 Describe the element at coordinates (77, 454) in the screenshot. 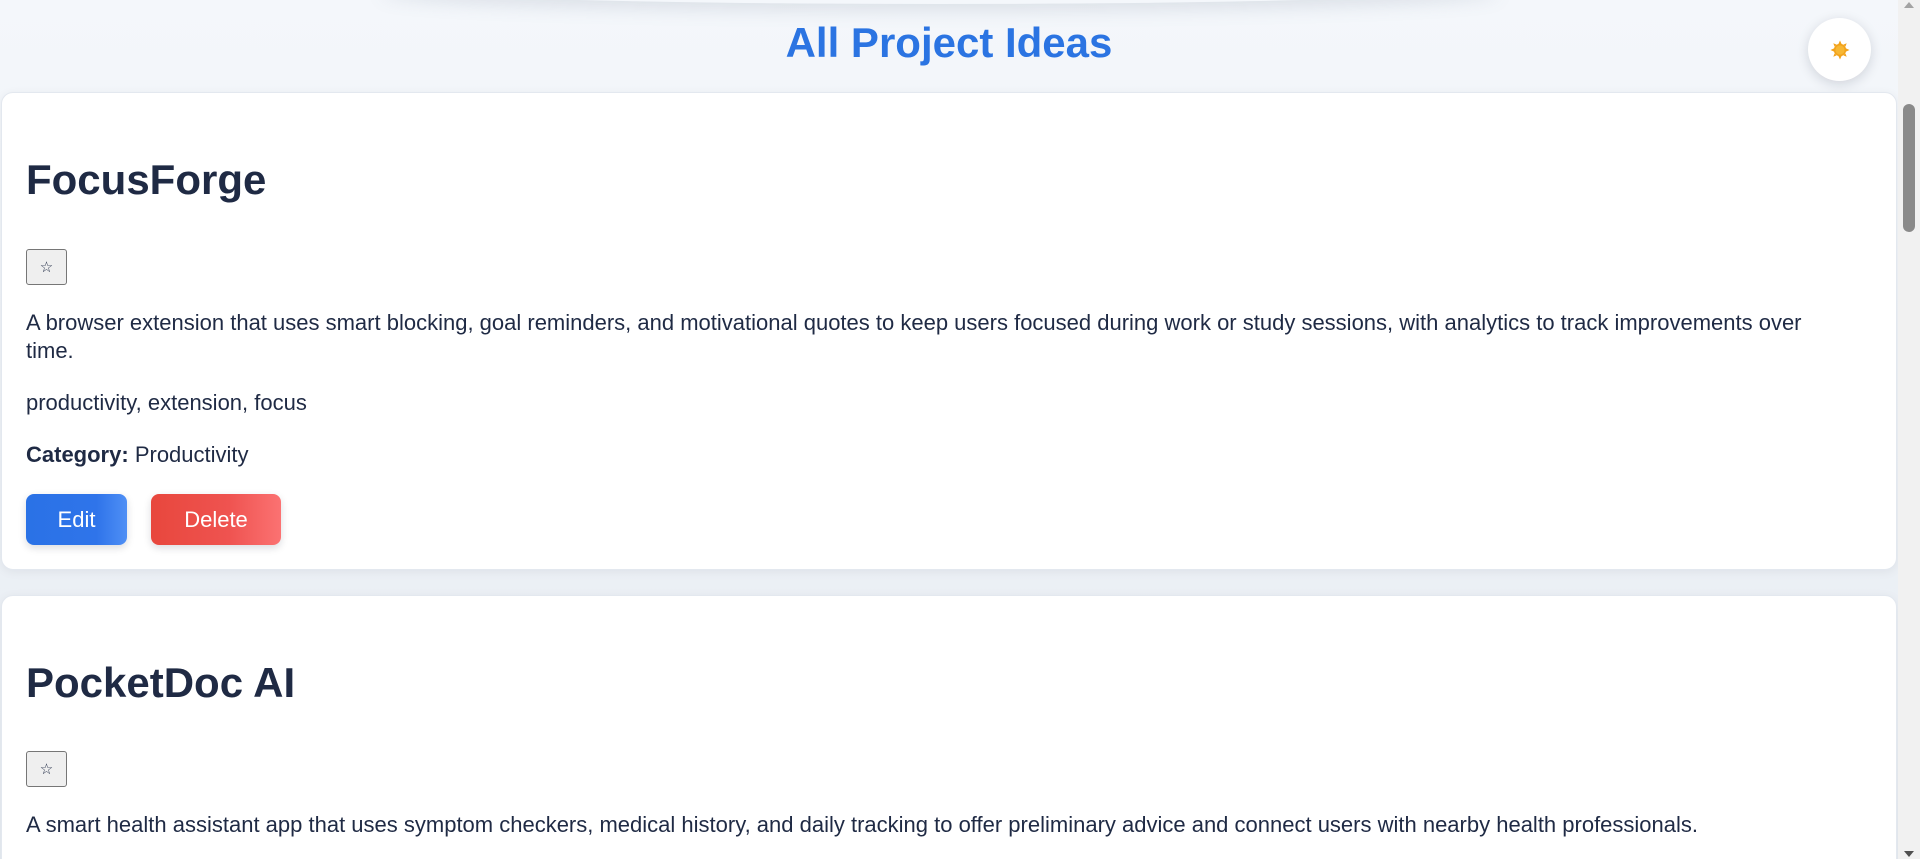

I see `category-label: Category:` at that location.